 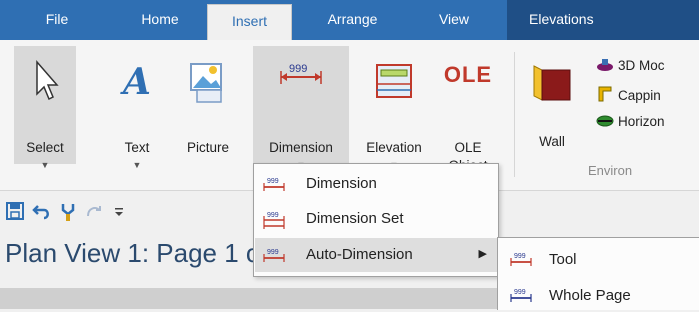 What do you see at coordinates (482, 254) in the screenshot?
I see `submenu-arrow-icon: ▶` at bounding box center [482, 254].